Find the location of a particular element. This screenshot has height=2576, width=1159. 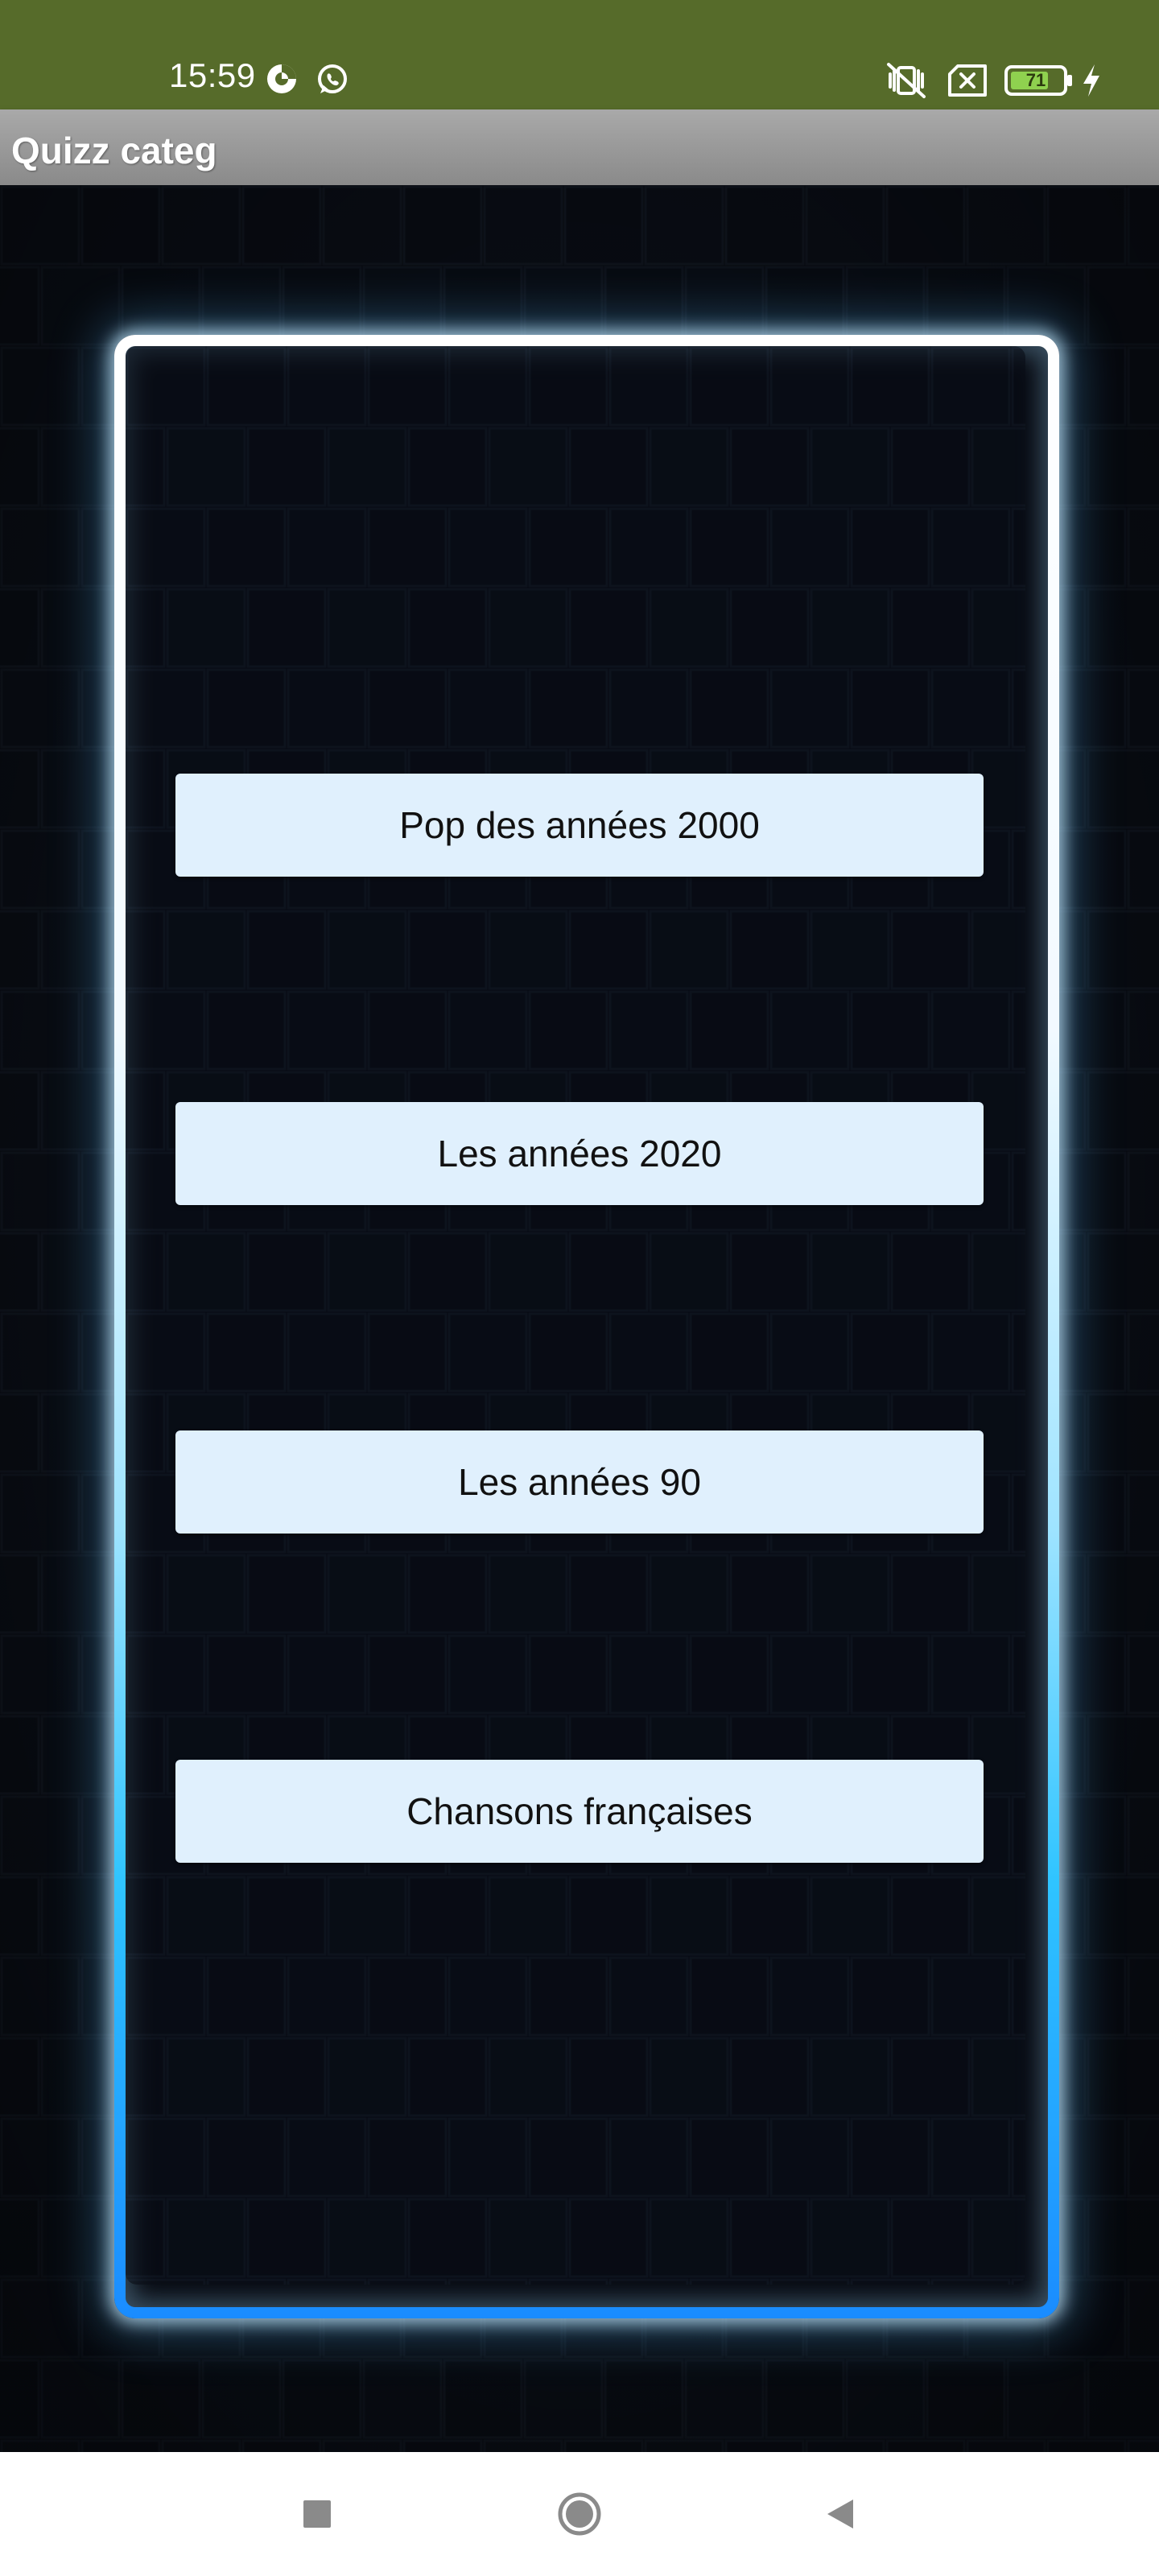

recents-square-icon is located at coordinates (317, 2514).